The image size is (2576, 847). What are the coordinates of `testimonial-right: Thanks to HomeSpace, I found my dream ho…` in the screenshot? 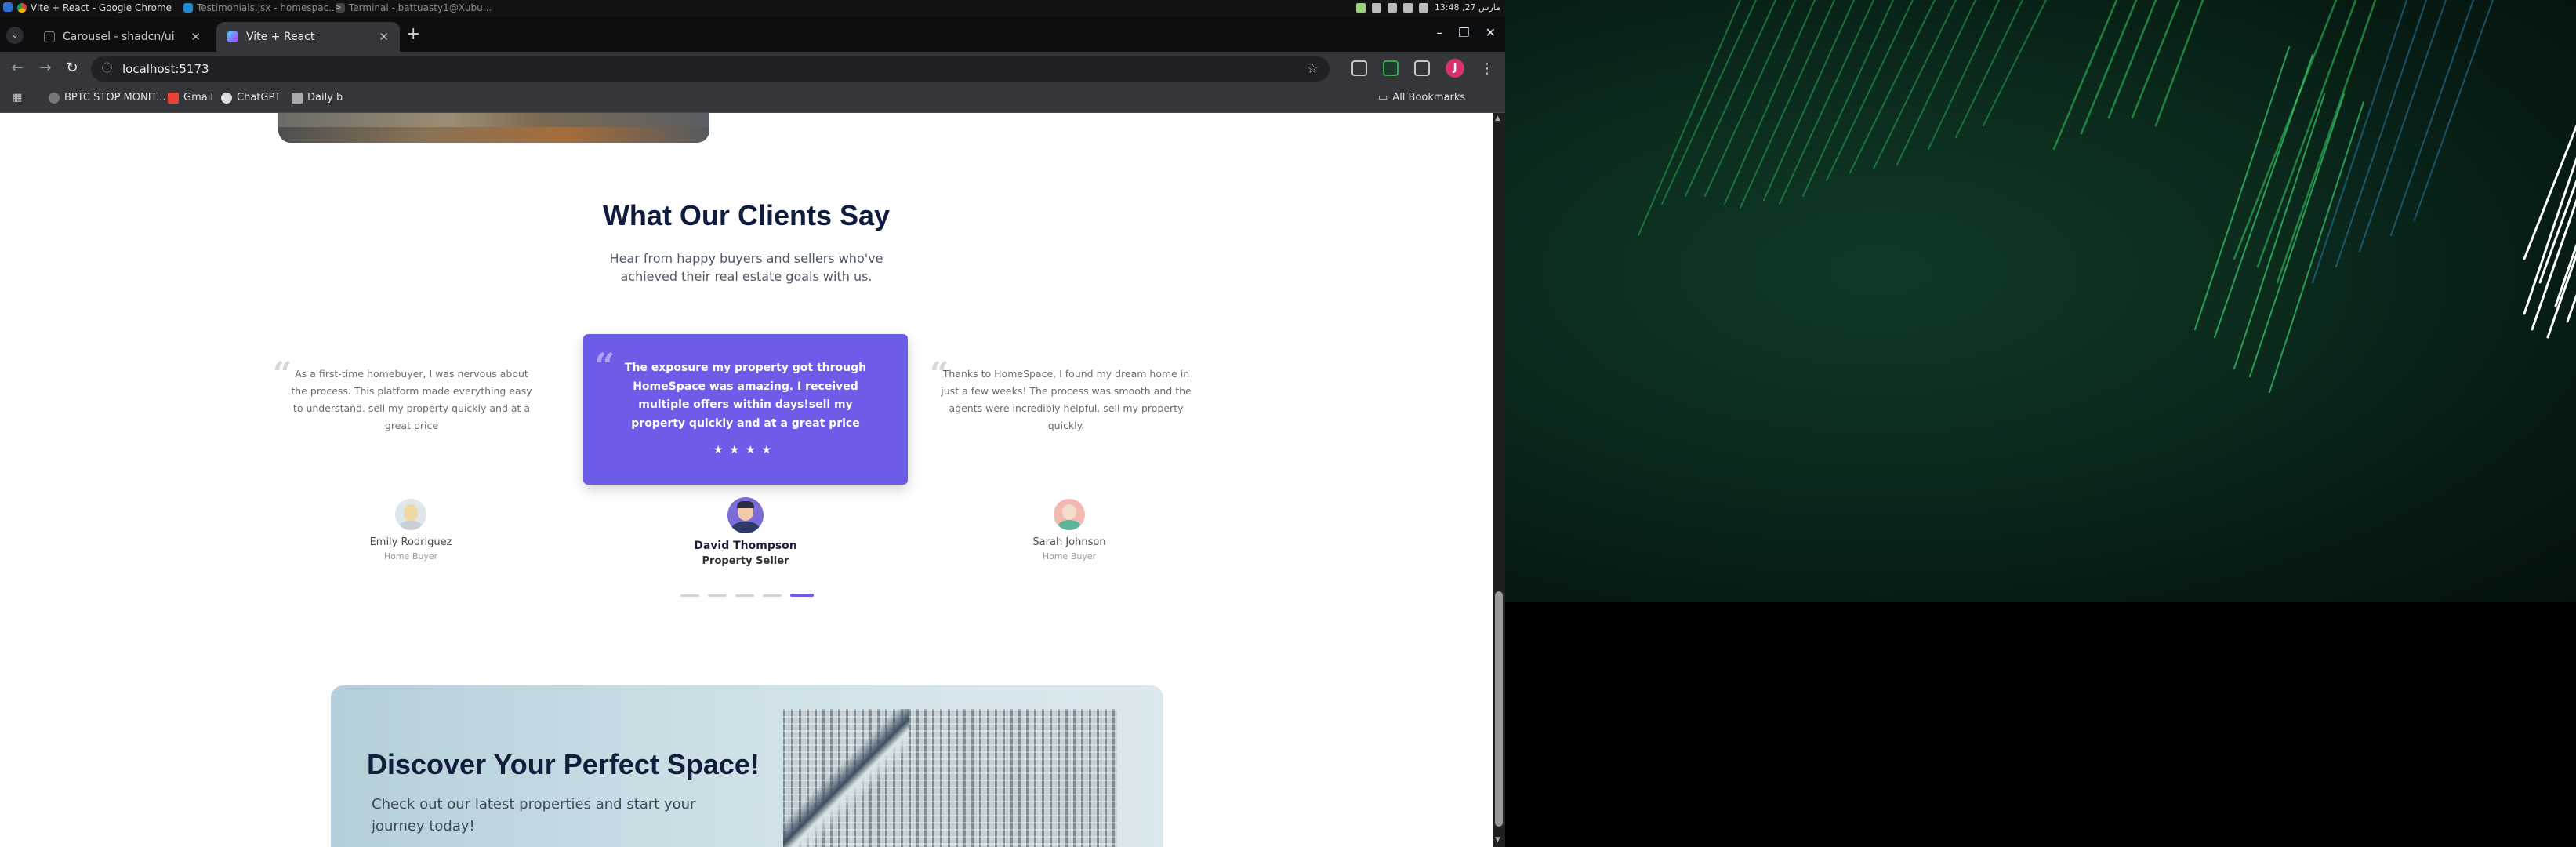 It's located at (1067, 399).